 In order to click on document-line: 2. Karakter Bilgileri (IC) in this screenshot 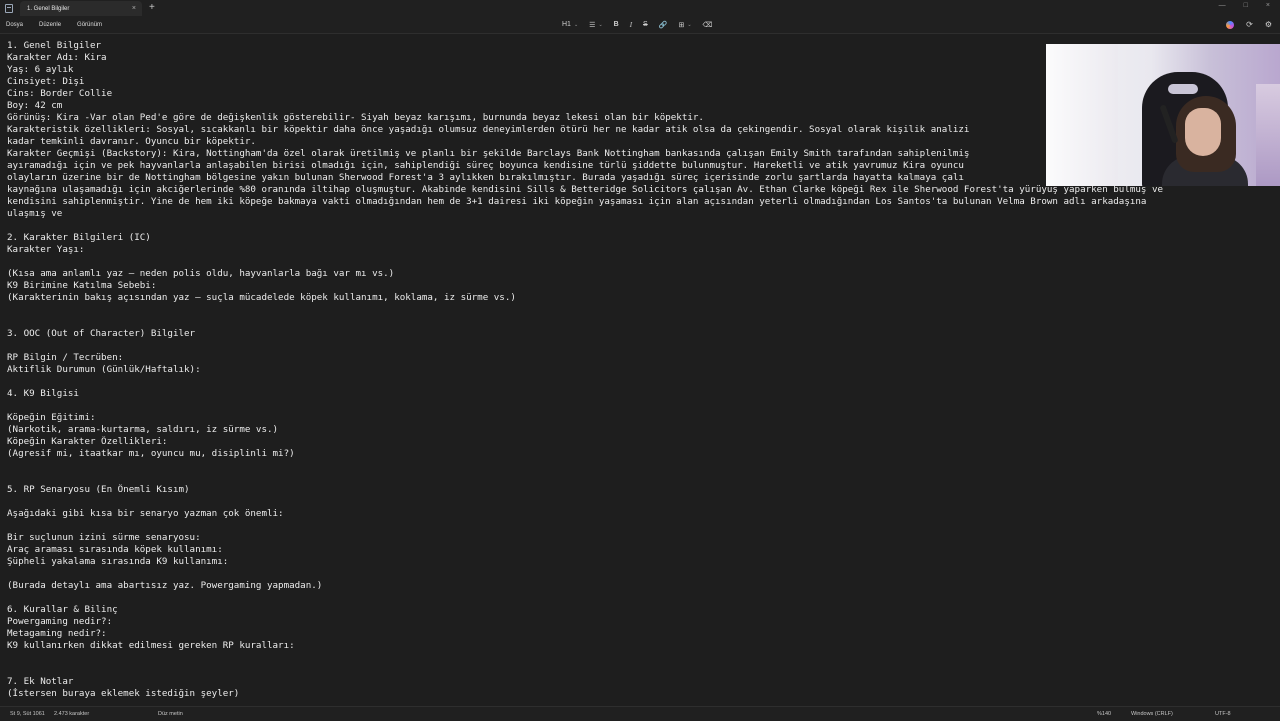, I will do `click(79, 237)`.